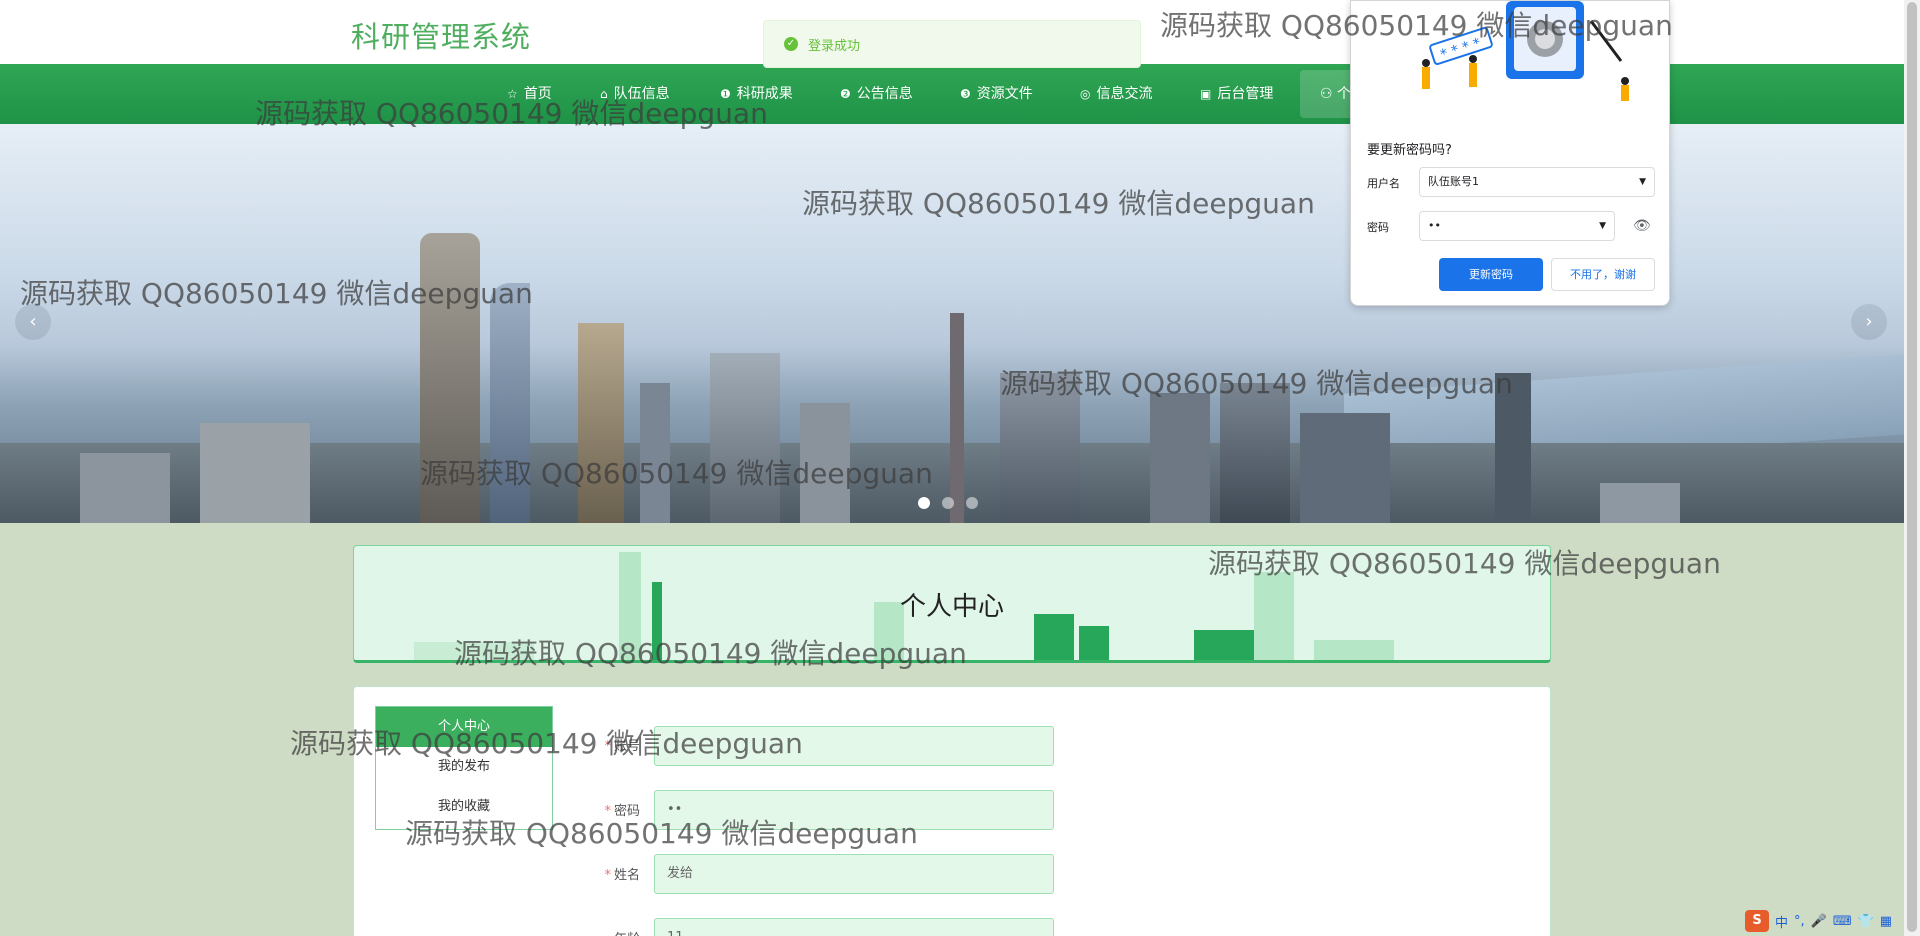 The height and width of the screenshot is (936, 1920). What do you see at coordinates (641, 94) in the screenshot?
I see `nav-label: 队伍信息` at bounding box center [641, 94].